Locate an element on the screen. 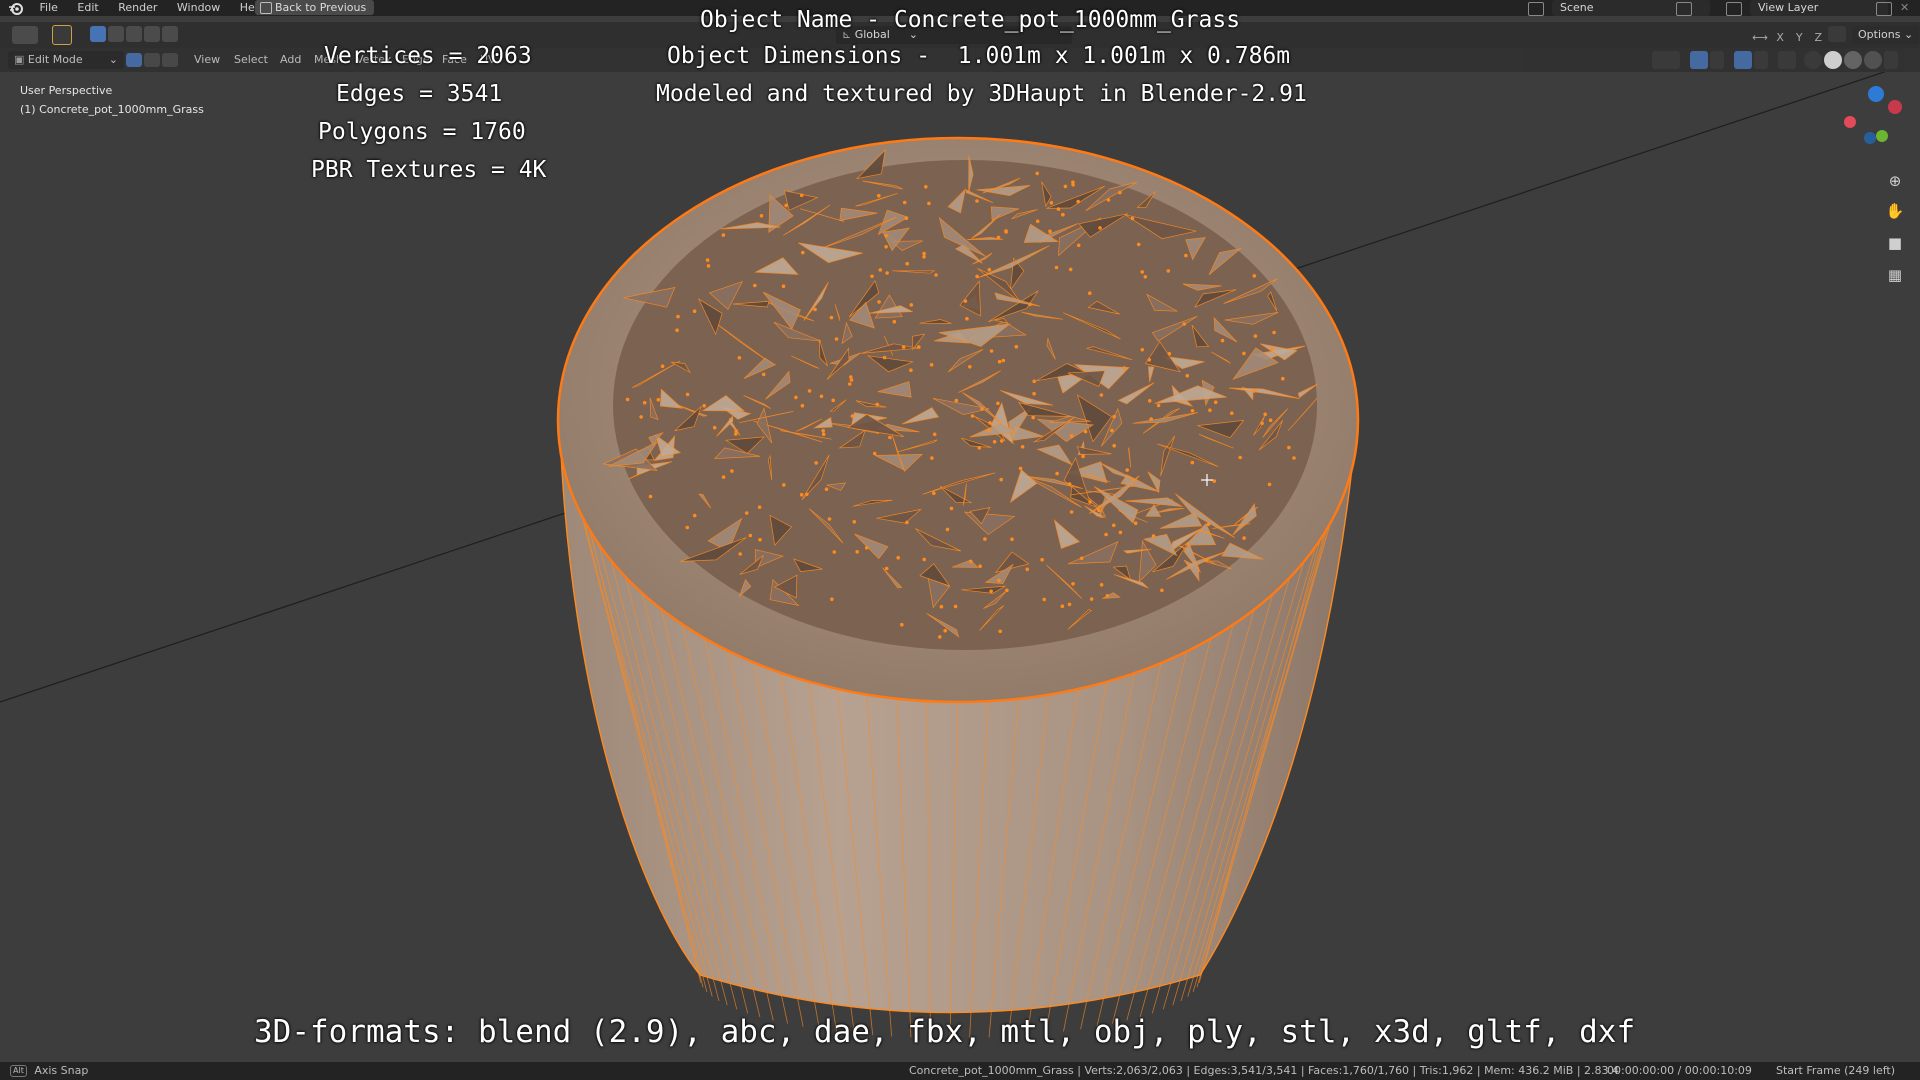 This screenshot has height=1080, width=1920. blender-logo-icon is located at coordinates (16, 8).